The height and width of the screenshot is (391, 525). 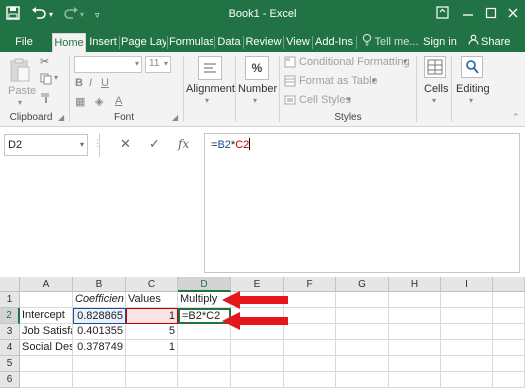 What do you see at coordinates (257, 89) in the screenshot?
I see `number-label: Number` at bounding box center [257, 89].